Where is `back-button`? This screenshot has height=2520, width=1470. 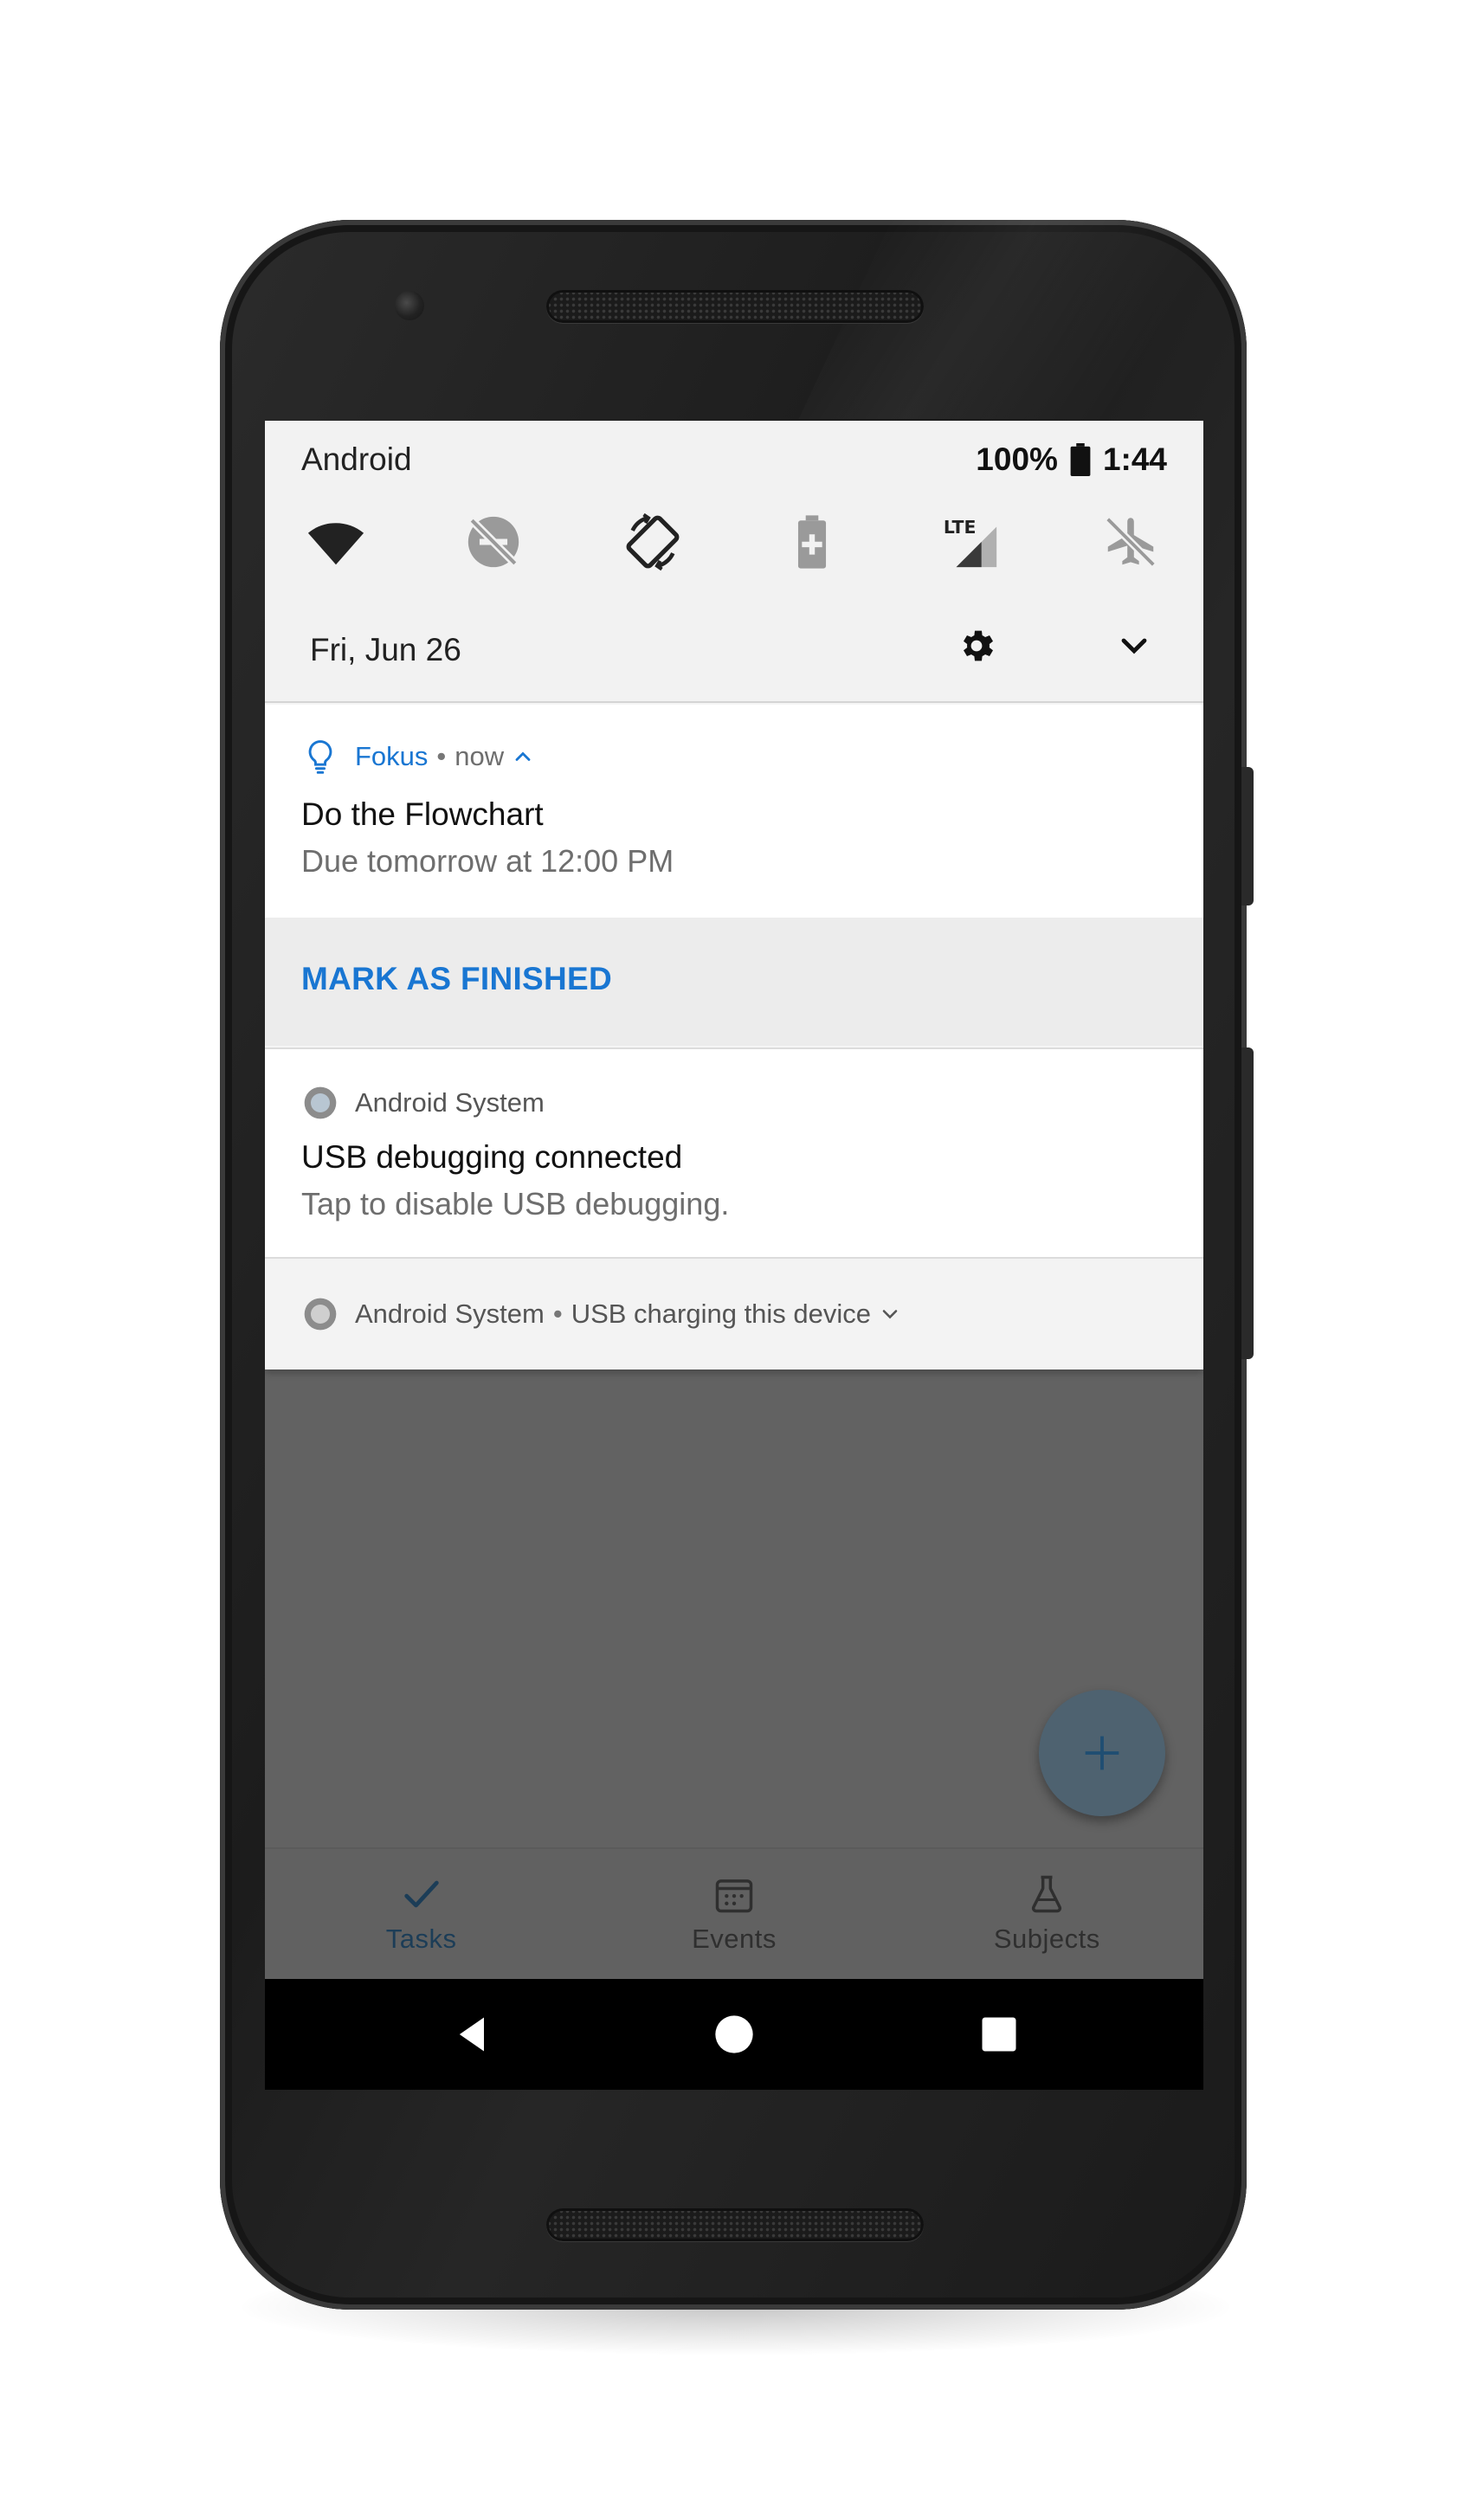
back-button is located at coordinates (473, 2034).